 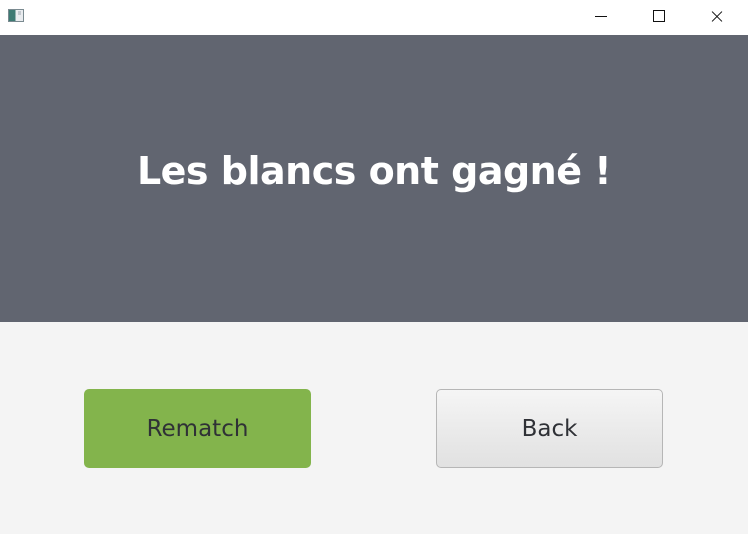 I want to click on rematch-button: Rematch, so click(x=197, y=428).